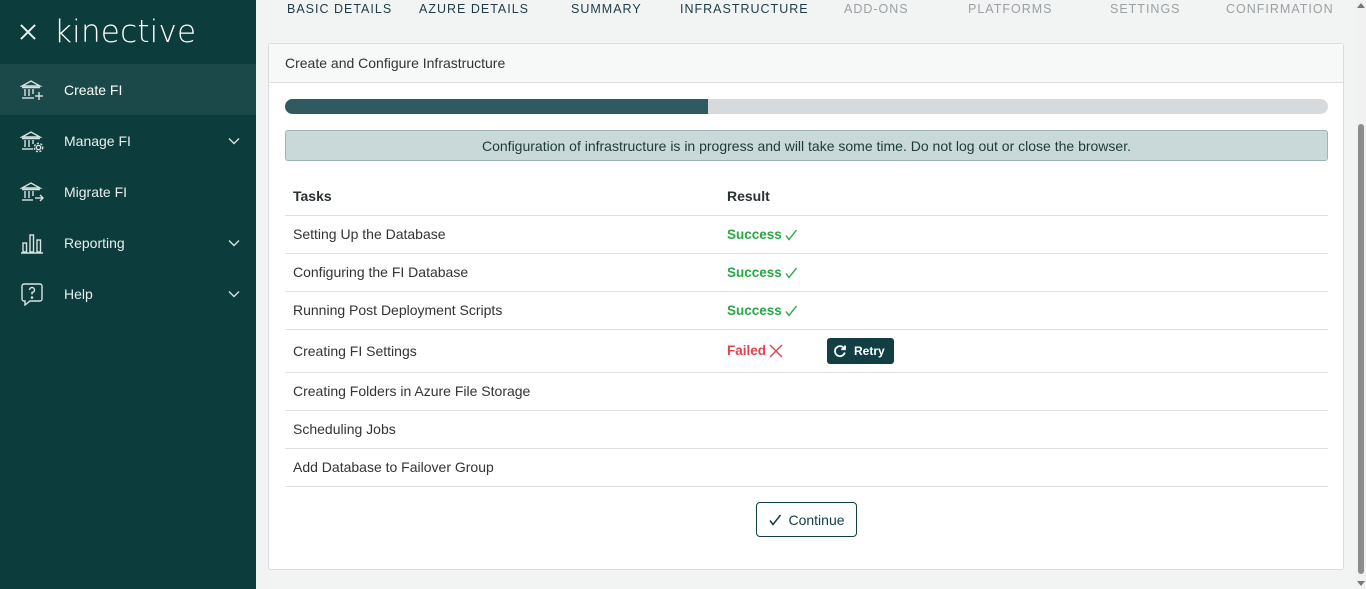 This screenshot has width=1366, height=589. What do you see at coordinates (94, 242) in the screenshot?
I see `sidebar-item-label: Reporting` at bounding box center [94, 242].